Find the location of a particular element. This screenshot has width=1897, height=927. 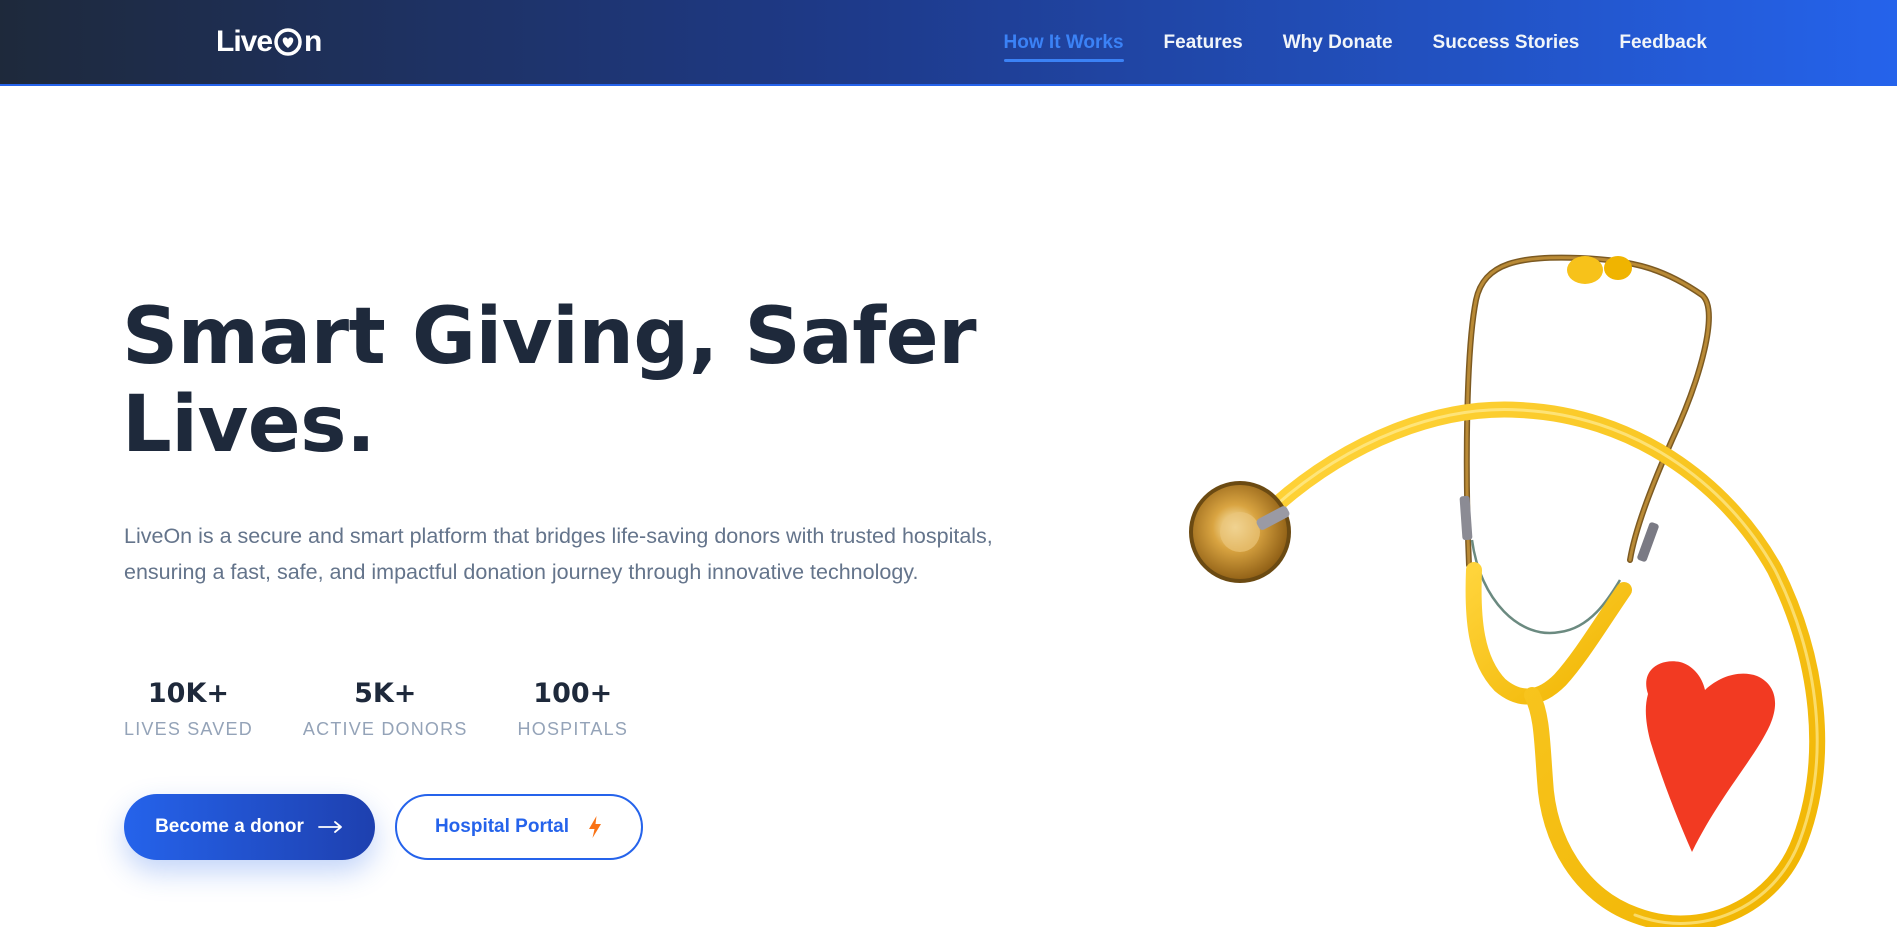

stat-label: HOSPITALS is located at coordinates (573, 729).